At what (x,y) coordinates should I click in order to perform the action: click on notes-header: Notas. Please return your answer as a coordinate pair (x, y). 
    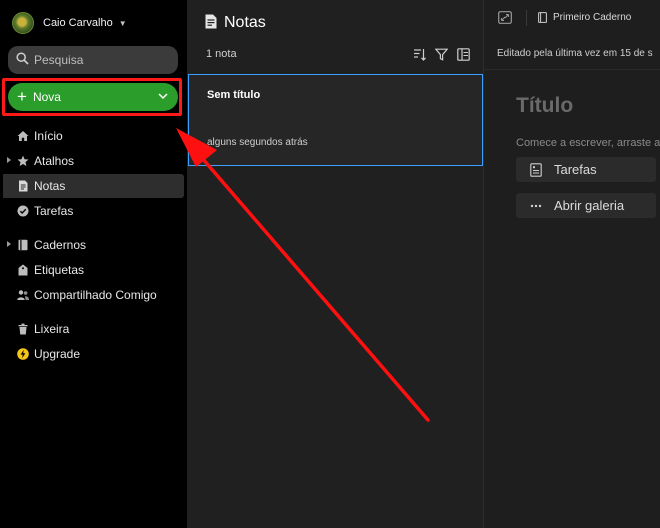
    Looking at the image, I should click on (235, 23).